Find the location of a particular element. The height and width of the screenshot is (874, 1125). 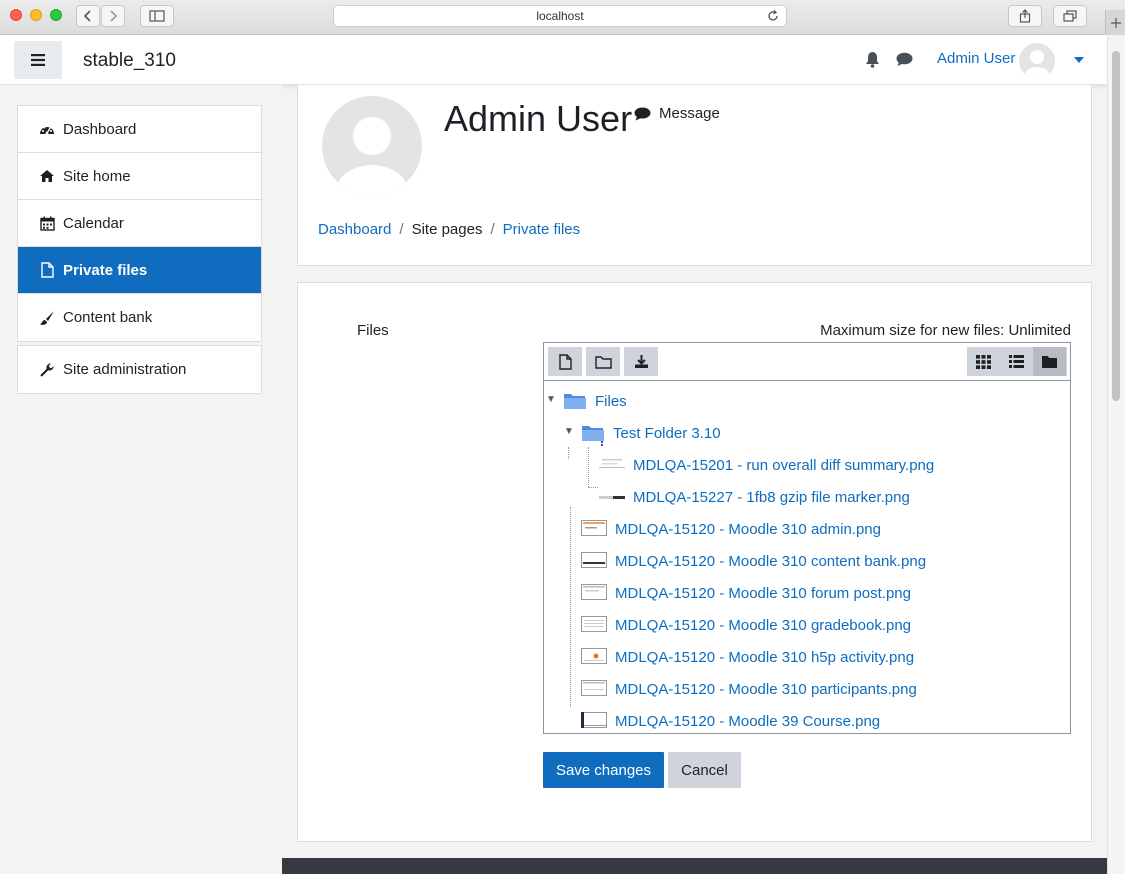

url-text: localhost is located at coordinates (560, 16).